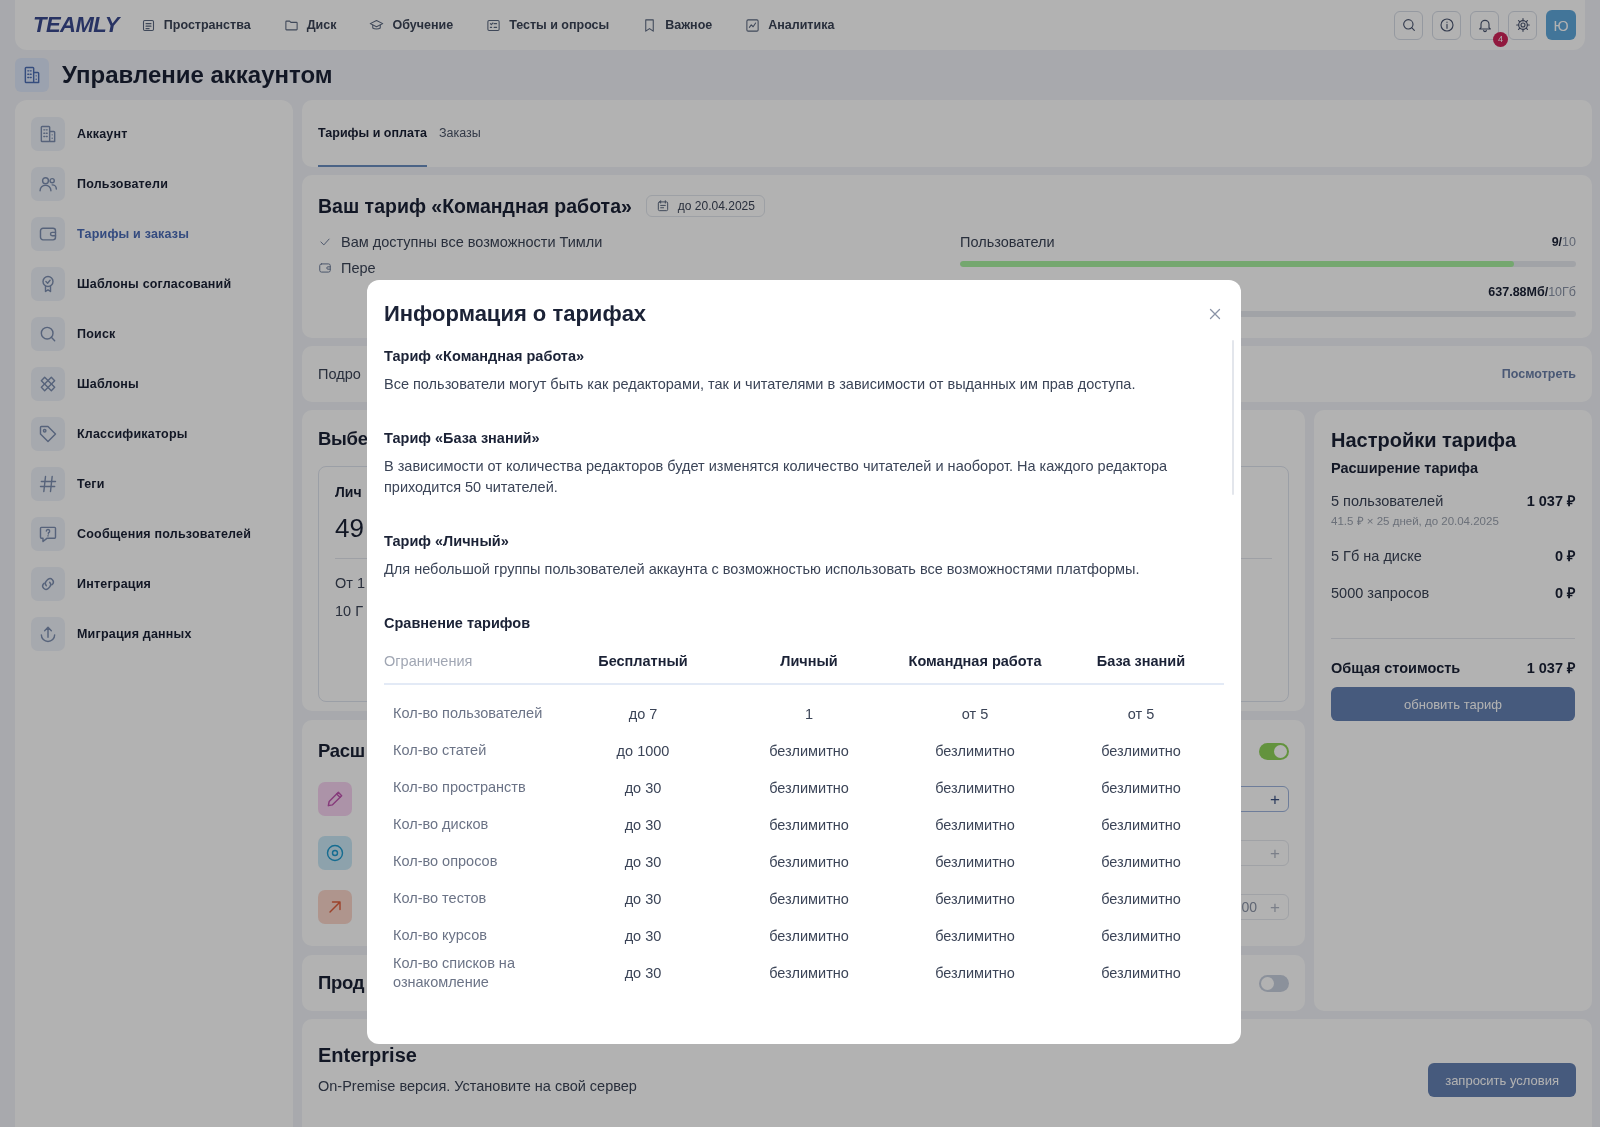 The width and height of the screenshot is (1600, 1127). What do you see at coordinates (548, 25) in the screenshot?
I see `nav-link: Тесты и опросы` at bounding box center [548, 25].